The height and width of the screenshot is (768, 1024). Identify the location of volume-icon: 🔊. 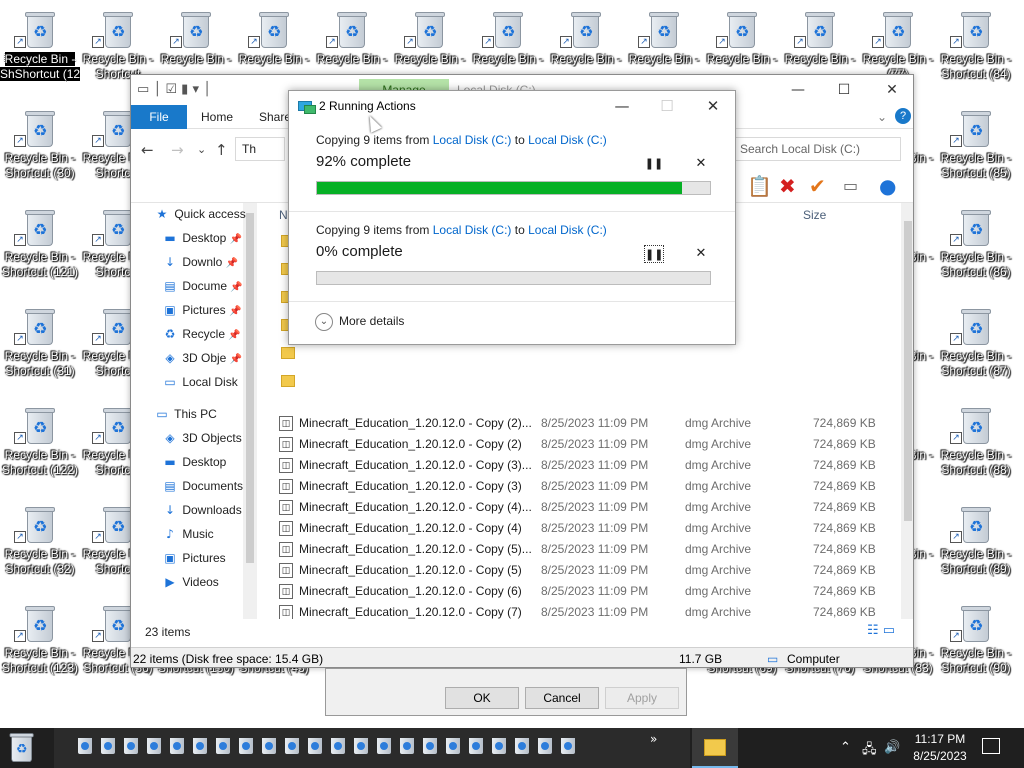
(892, 747).